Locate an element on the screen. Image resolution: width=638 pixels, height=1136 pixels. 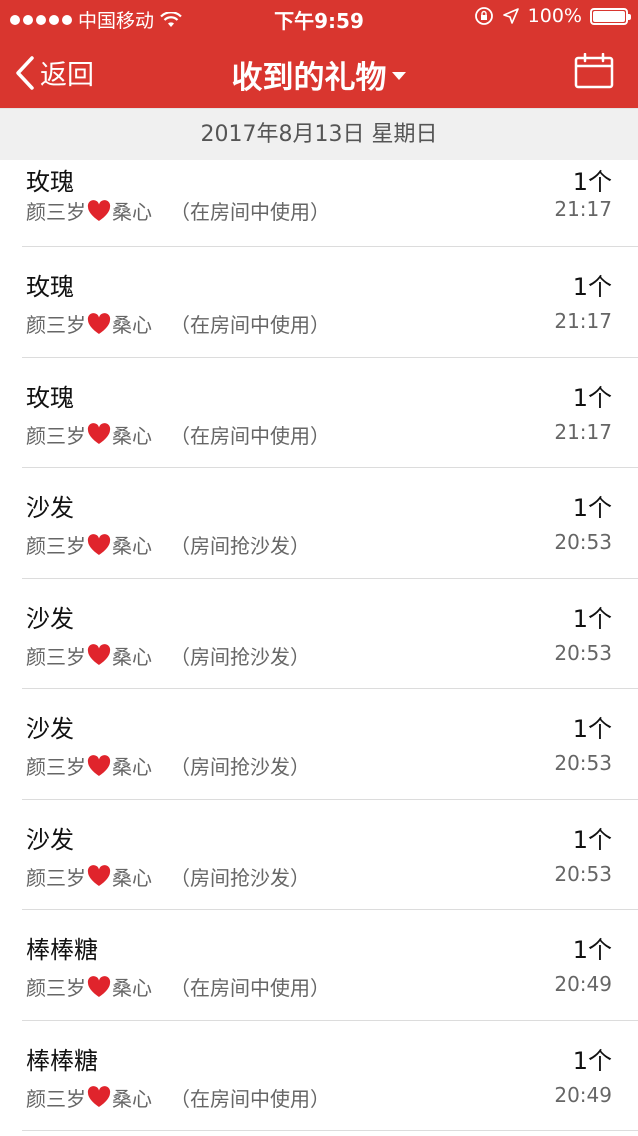
caret-down-icon is located at coordinates (398, 75).